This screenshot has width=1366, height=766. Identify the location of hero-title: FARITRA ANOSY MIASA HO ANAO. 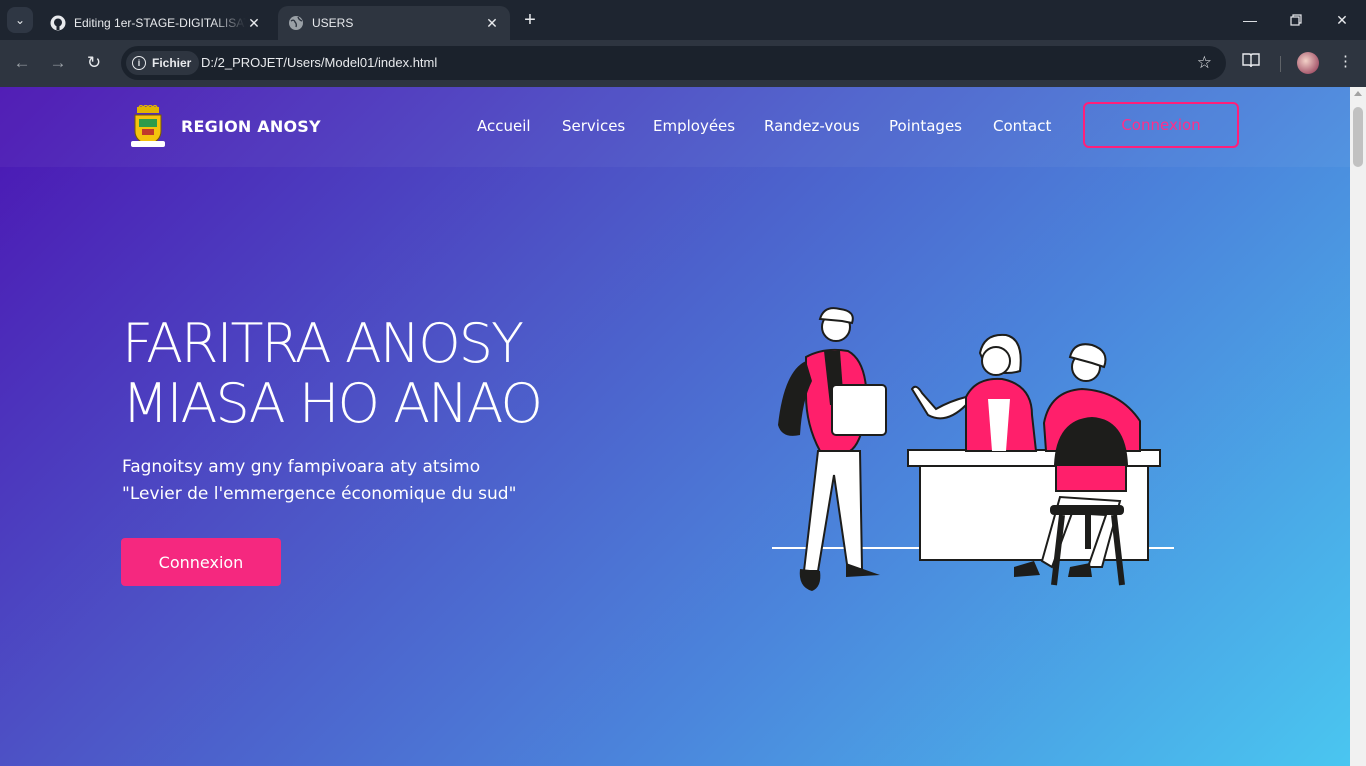
(332, 373).